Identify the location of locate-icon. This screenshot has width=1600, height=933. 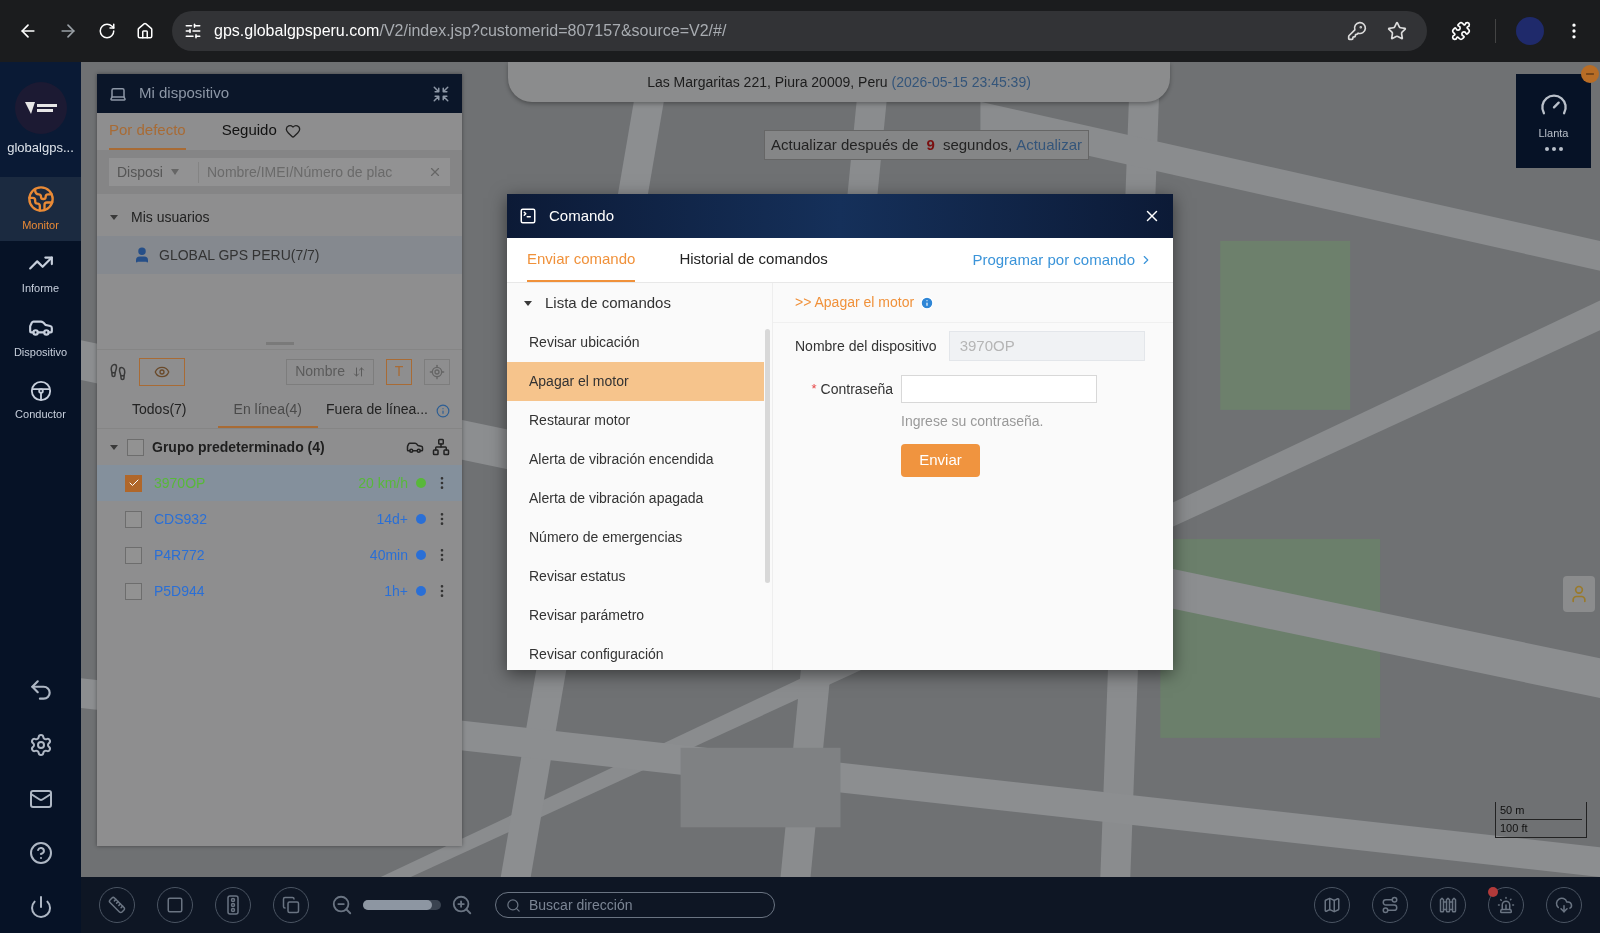
(437, 371).